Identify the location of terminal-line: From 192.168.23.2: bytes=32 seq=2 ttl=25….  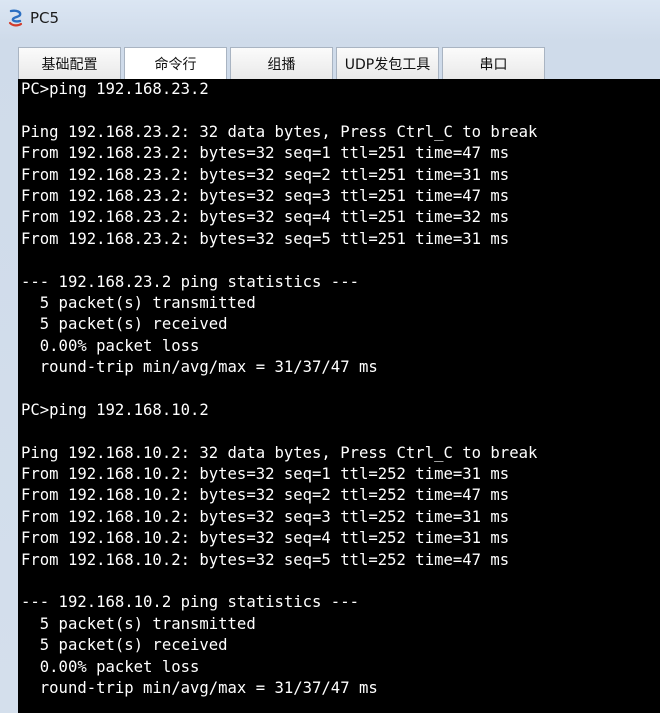
(265, 174).